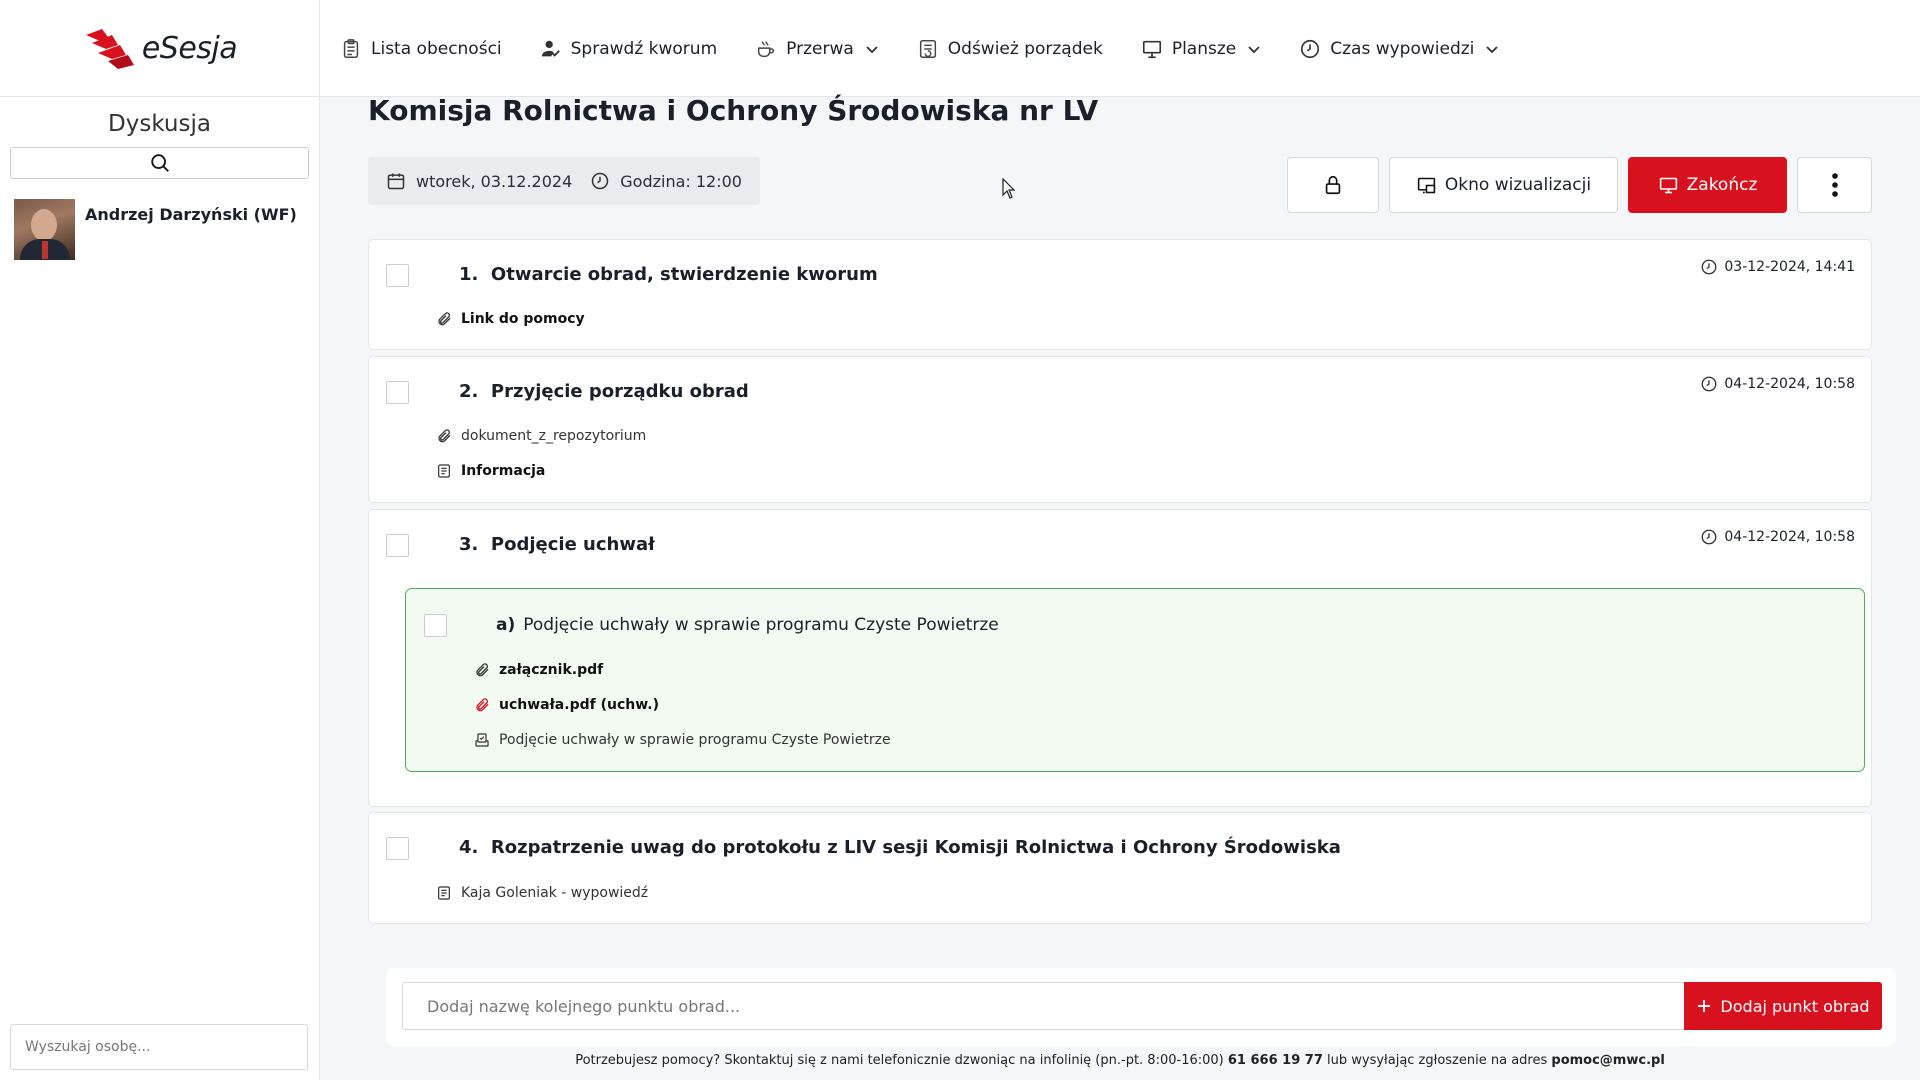 This screenshot has height=1080, width=1920. What do you see at coordinates (159, 124) in the screenshot?
I see `sidebar-title: Dyskusja` at bounding box center [159, 124].